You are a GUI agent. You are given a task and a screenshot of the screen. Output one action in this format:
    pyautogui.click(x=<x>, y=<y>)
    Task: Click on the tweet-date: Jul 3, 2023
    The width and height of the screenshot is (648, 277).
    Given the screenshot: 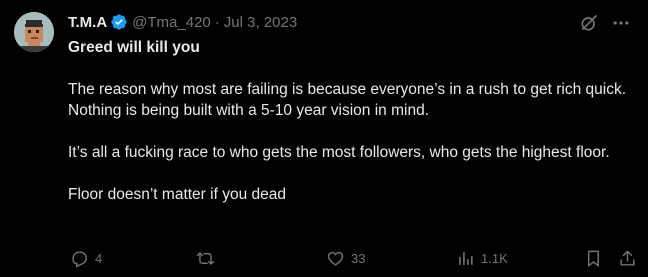 What is the action you would take?
    pyautogui.click(x=260, y=22)
    